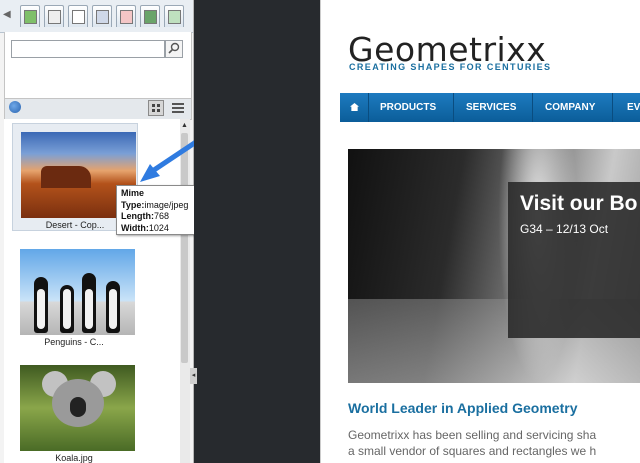  I want to click on promo-title: Visit our Bo, so click(579, 203).